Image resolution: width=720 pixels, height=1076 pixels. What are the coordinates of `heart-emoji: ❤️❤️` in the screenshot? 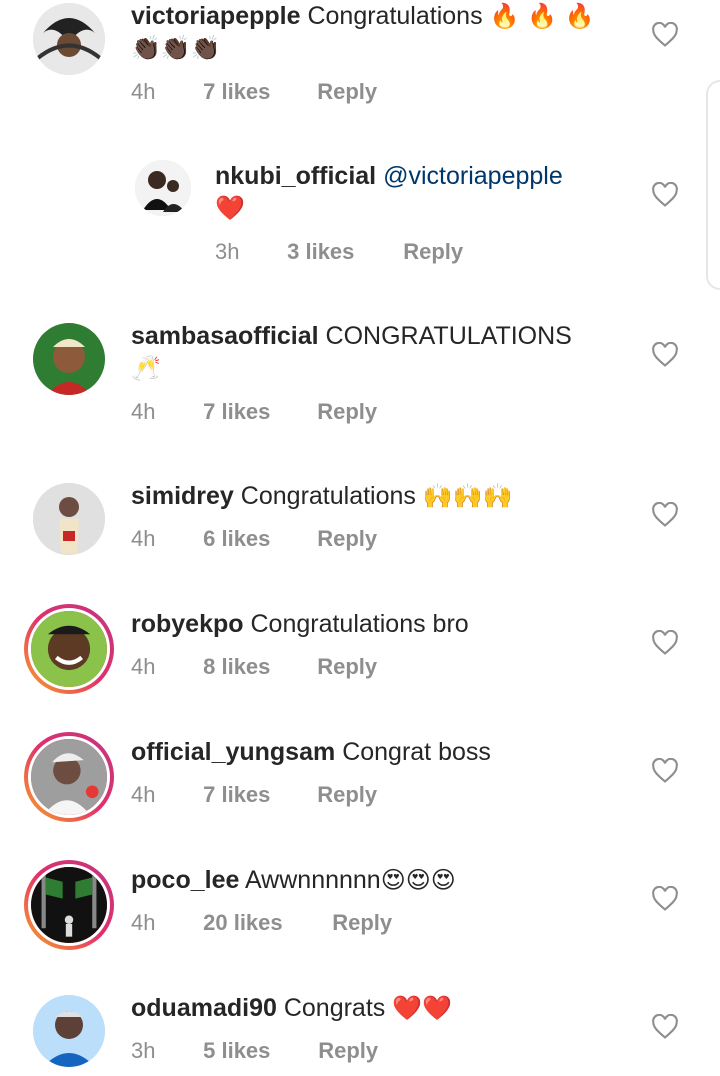 It's located at (422, 1008).